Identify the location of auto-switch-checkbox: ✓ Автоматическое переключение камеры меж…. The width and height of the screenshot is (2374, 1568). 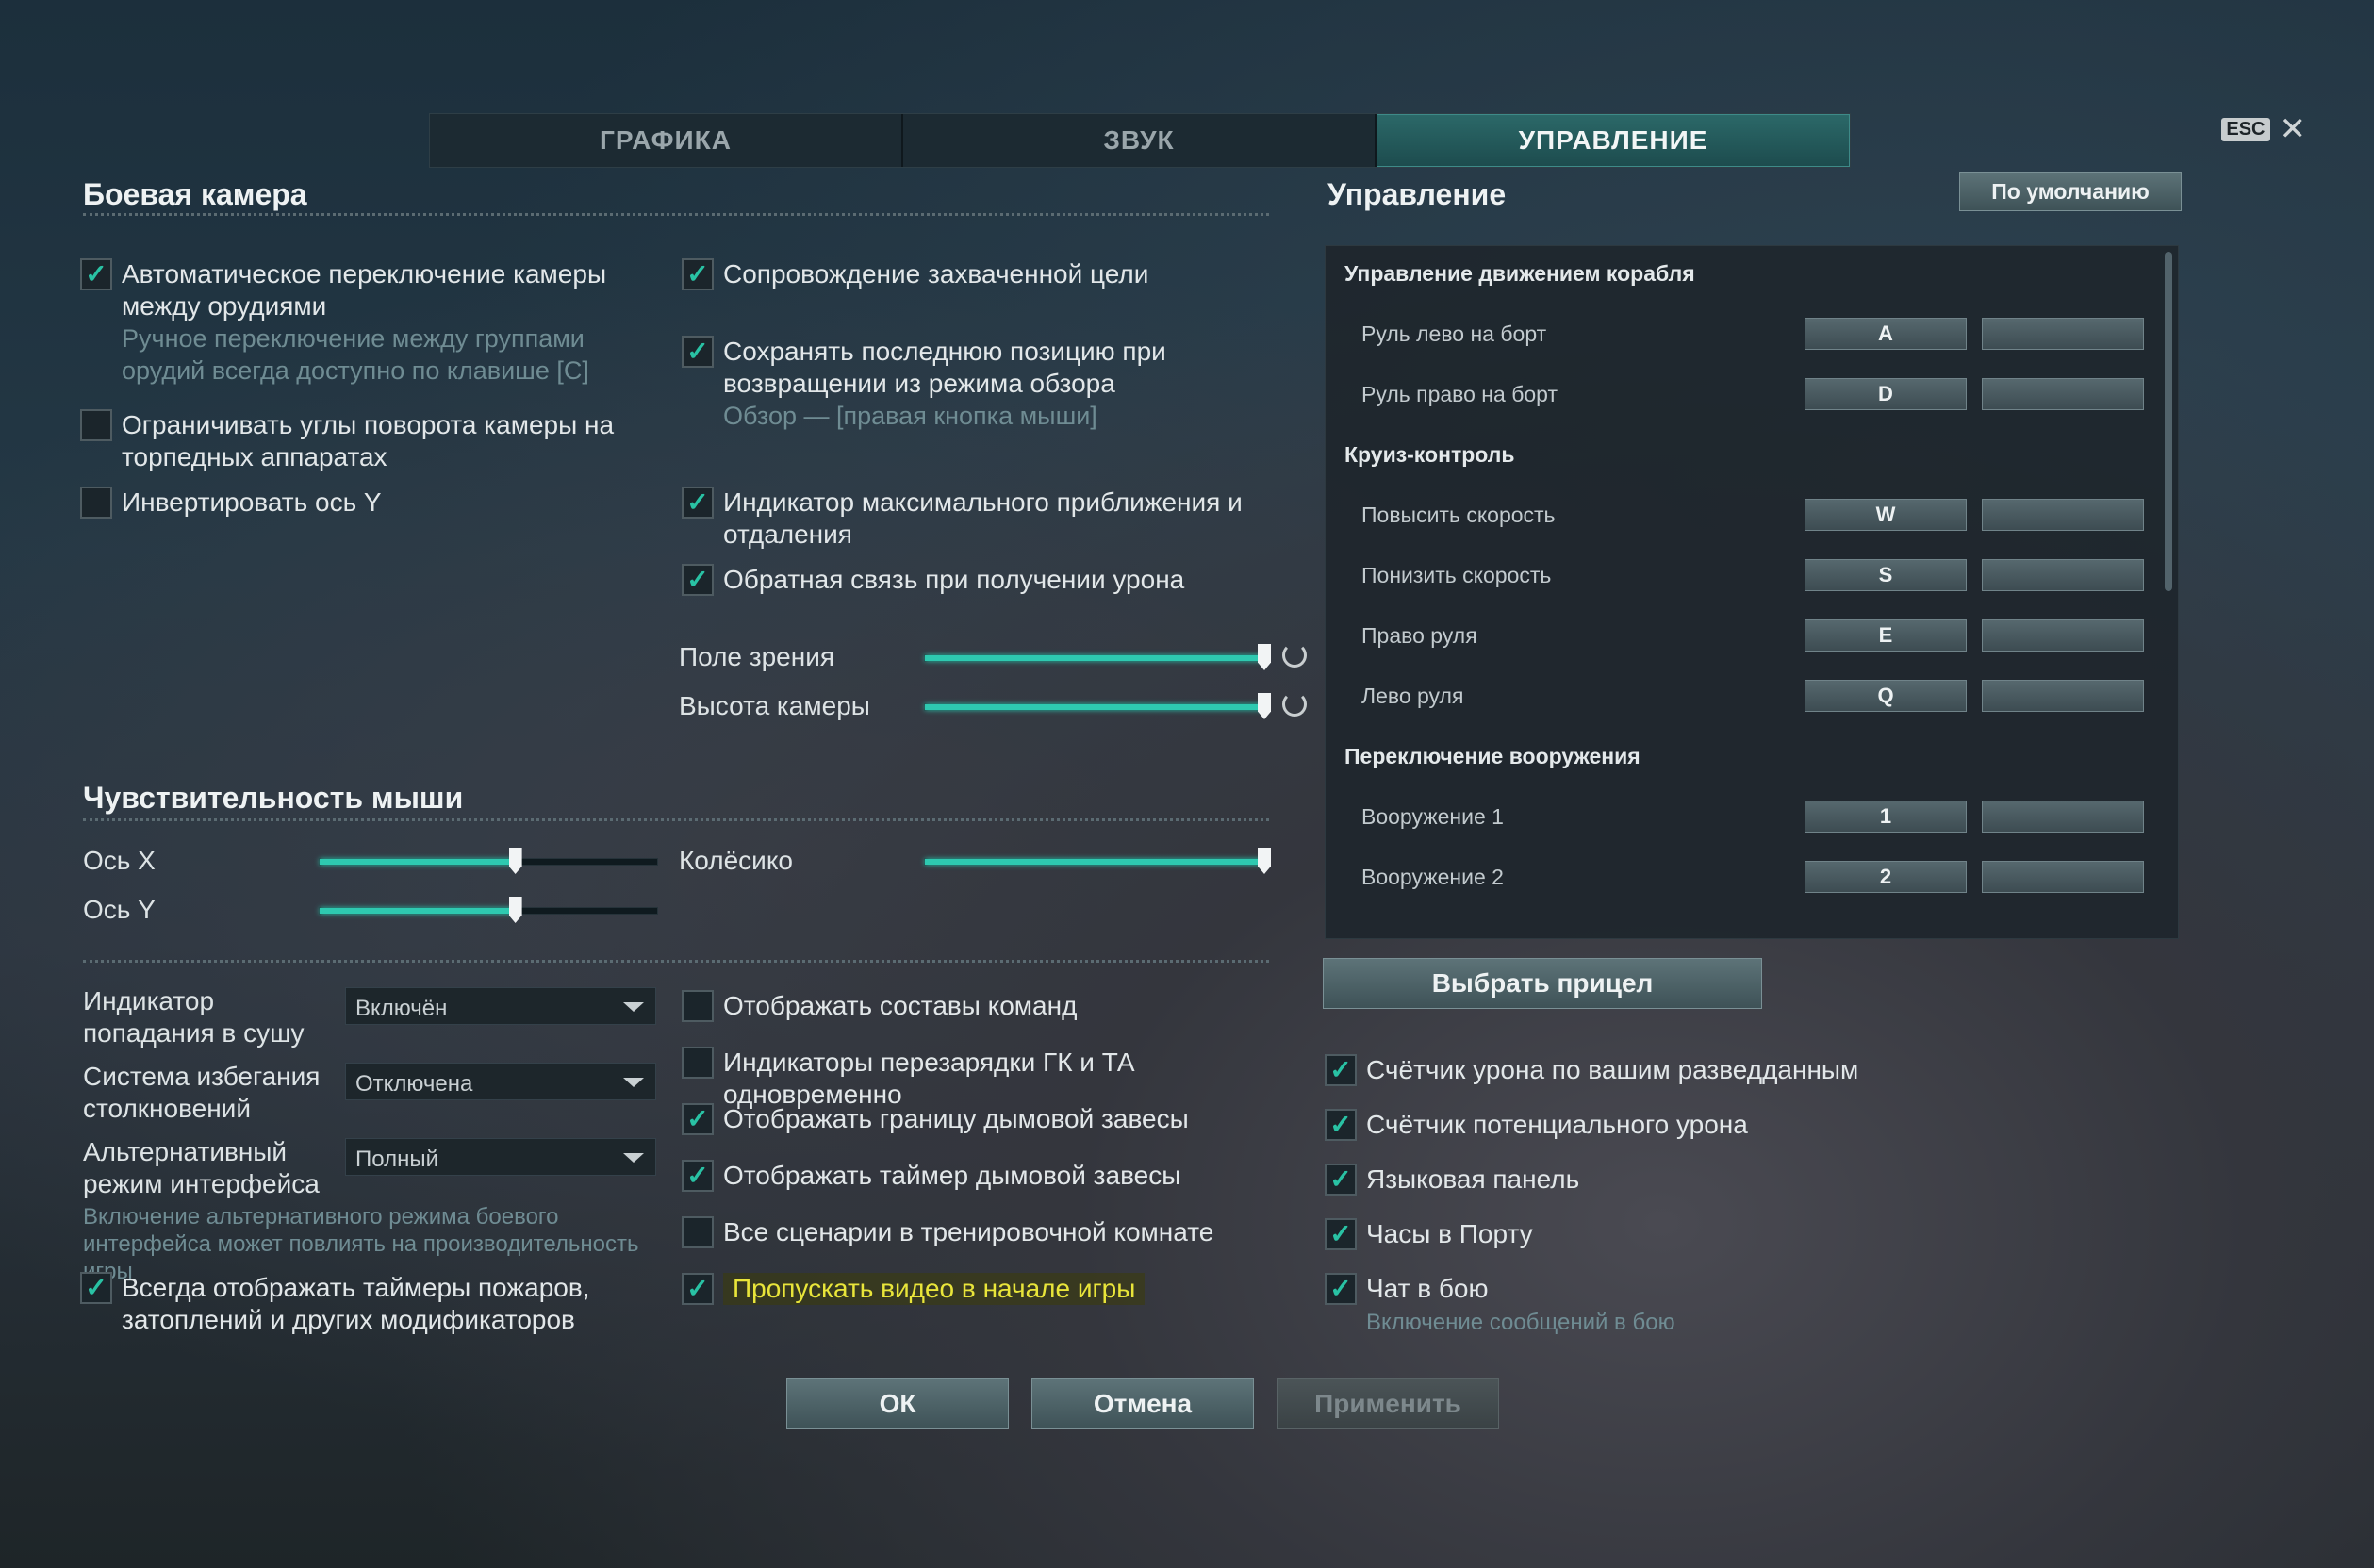
(373, 322).